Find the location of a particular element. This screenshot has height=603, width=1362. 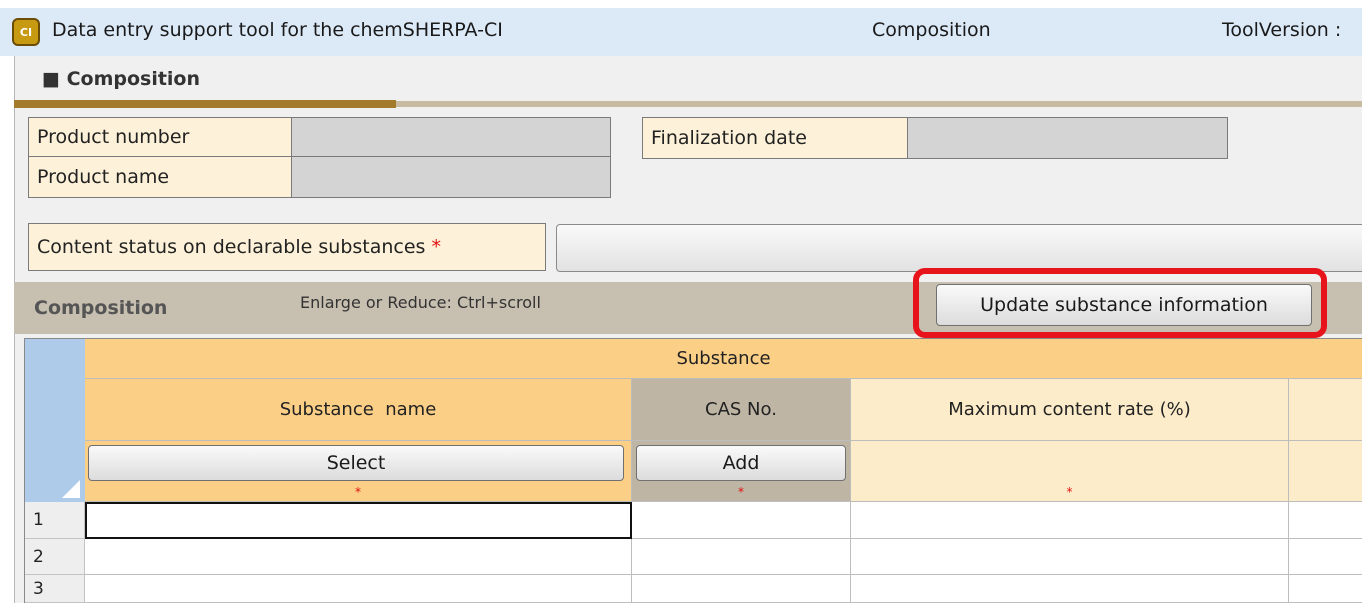

grid-corner is located at coordinates (55, 420).